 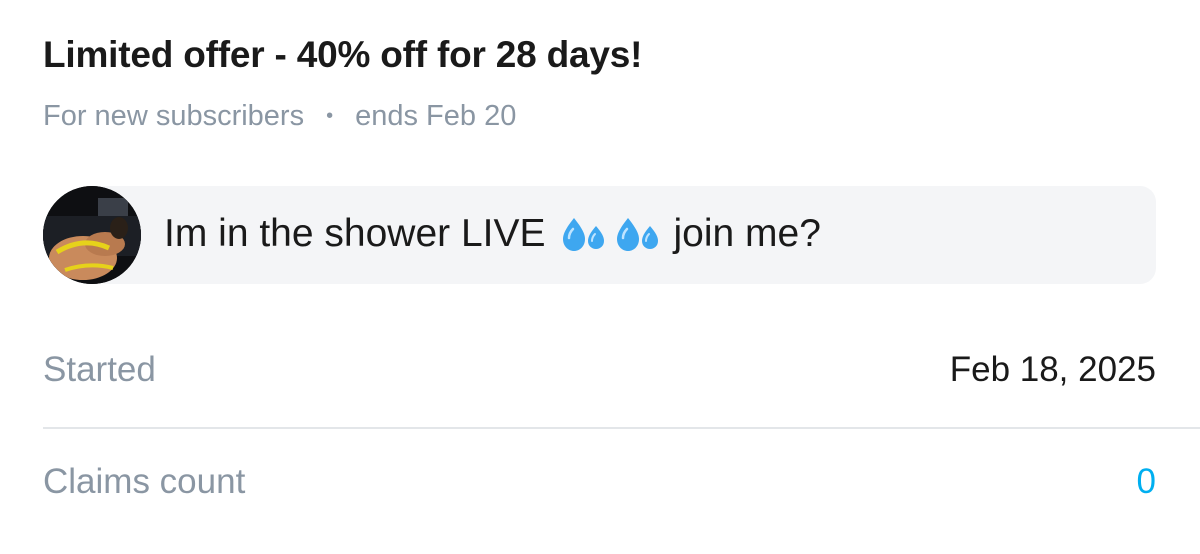 What do you see at coordinates (1146, 482) in the screenshot?
I see `claims-count-value: 0` at bounding box center [1146, 482].